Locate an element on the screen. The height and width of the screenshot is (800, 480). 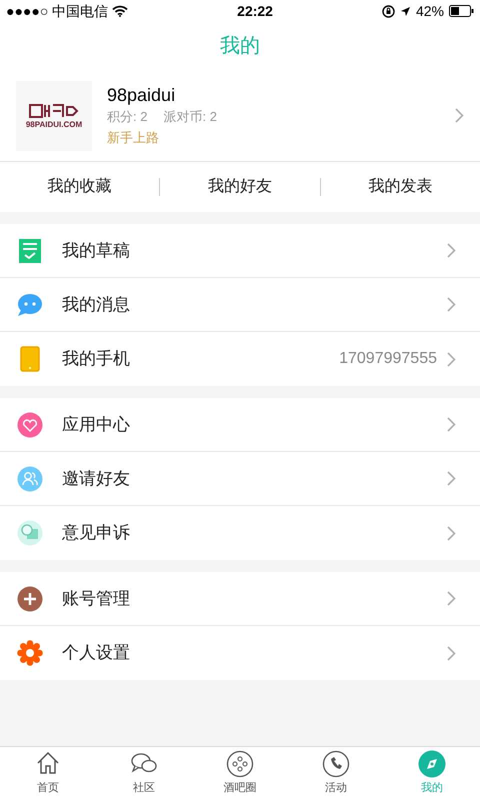
lock-rotation-icon is located at coordinates (388, 11).